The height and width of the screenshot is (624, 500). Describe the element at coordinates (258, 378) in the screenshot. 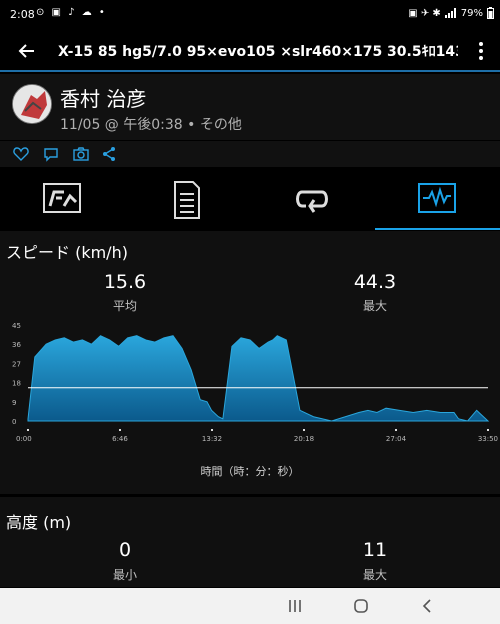

I see `speed-area` at that location.